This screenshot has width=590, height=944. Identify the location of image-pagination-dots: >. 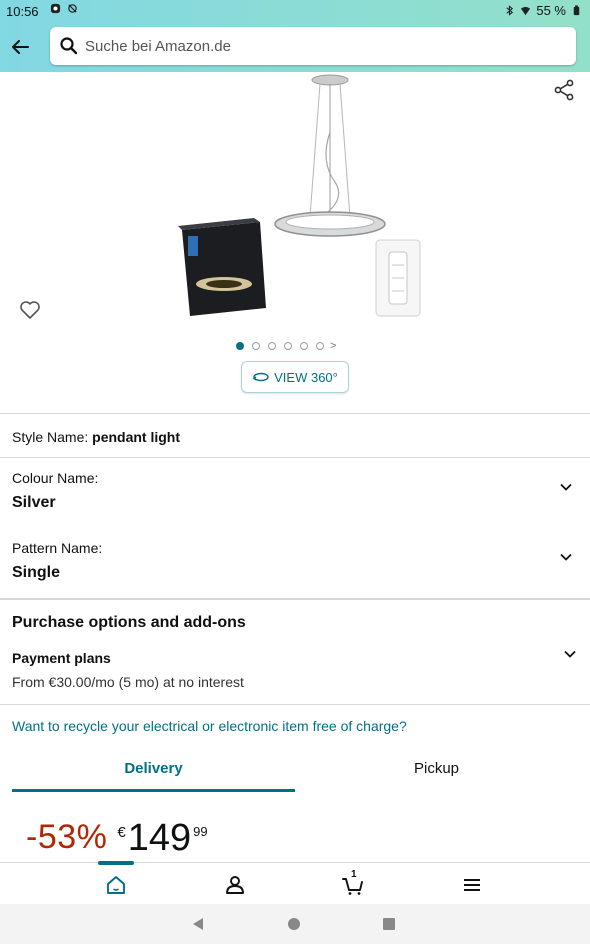
(286, 346).